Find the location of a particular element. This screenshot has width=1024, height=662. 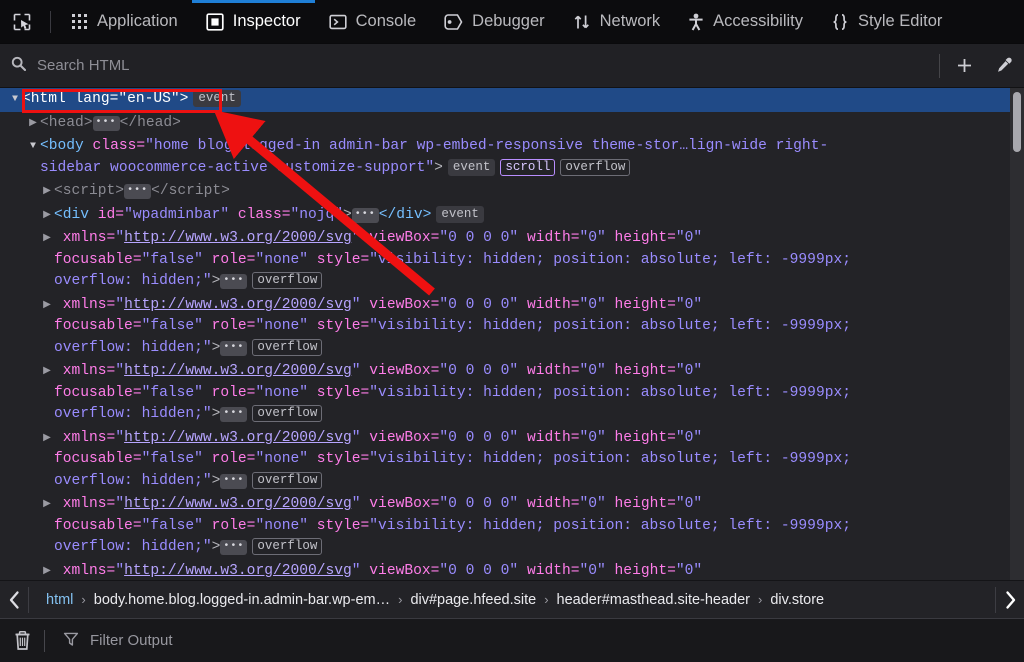

grid-dots-icon is located at coordinates (79, 21).